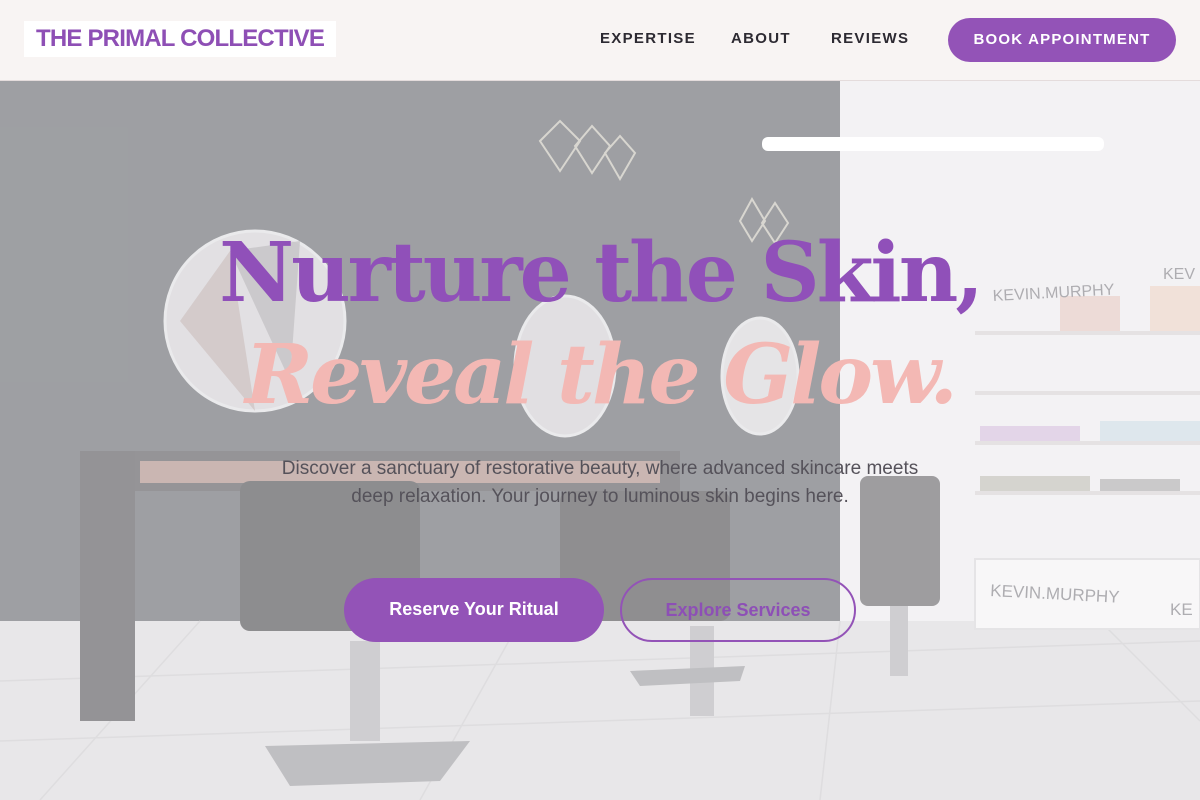 The width and height of the screenshot is (1200, 800). I want to click on hero-headline-line1: Nurture the Skin,, so click(601, 273).